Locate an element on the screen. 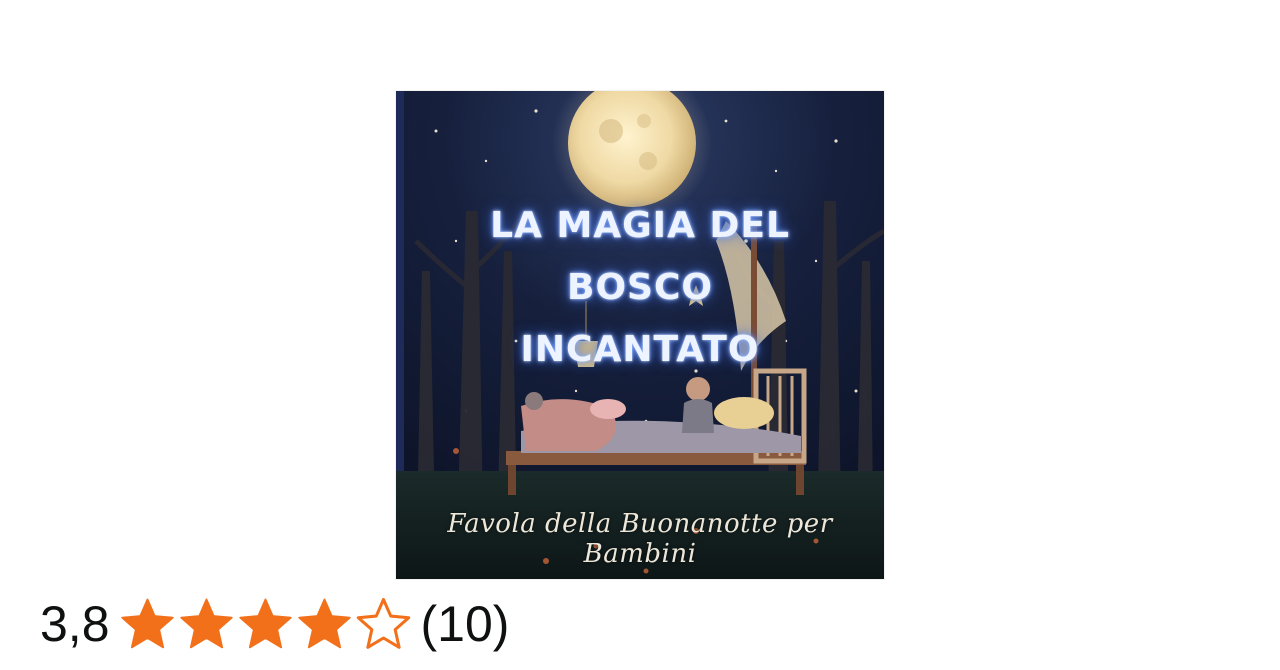 The width and height of the screenshot is (1280, 670). star-empty-icon is located at coordinates (383, 623).